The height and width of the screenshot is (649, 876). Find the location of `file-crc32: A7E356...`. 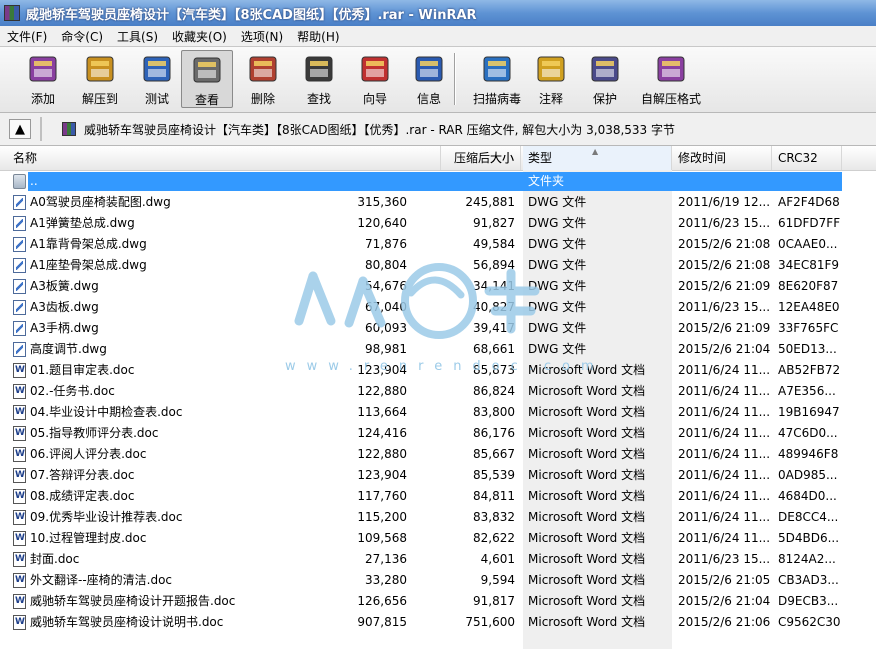

file-crc32: A7E356... is located at coordinates (807, 391).